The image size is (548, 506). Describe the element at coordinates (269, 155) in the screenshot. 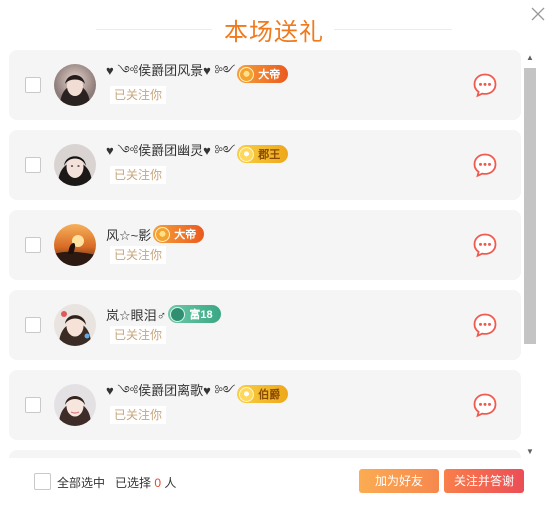

I see `badge-label: 郡王` at that location.